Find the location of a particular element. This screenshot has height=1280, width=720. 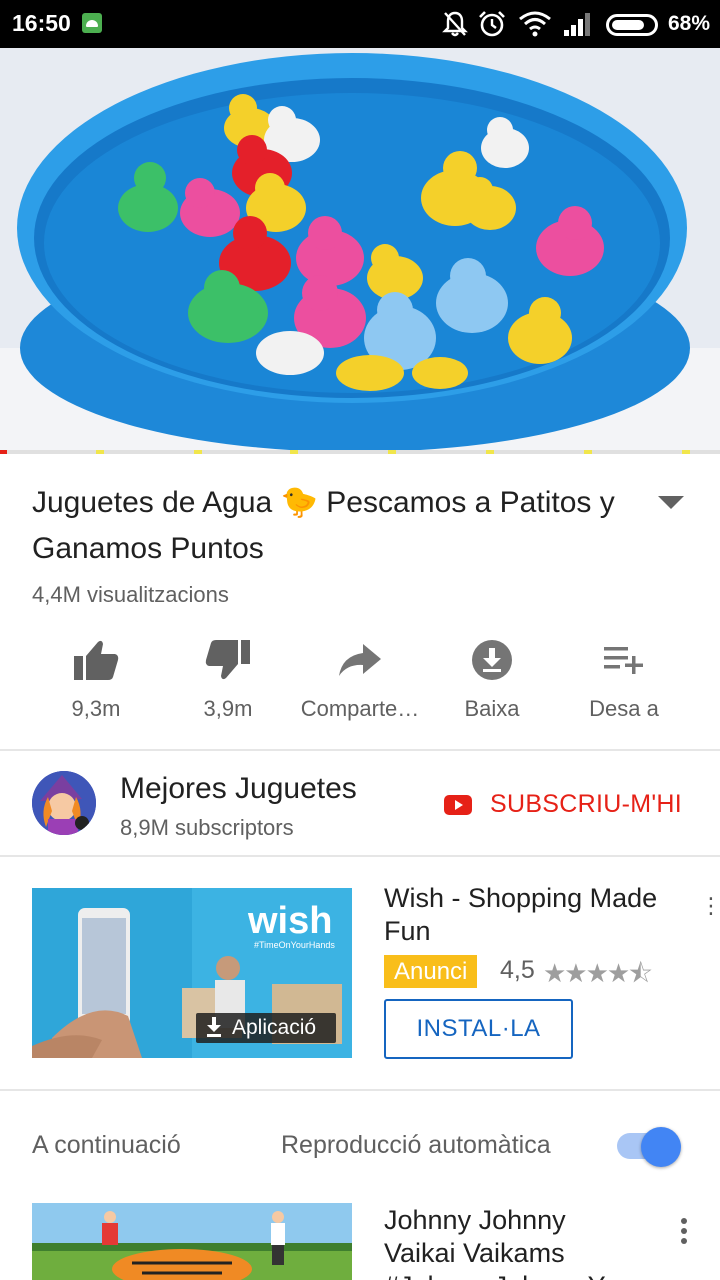

dislike-button: 3,9m is located at coordinates (228, 680).